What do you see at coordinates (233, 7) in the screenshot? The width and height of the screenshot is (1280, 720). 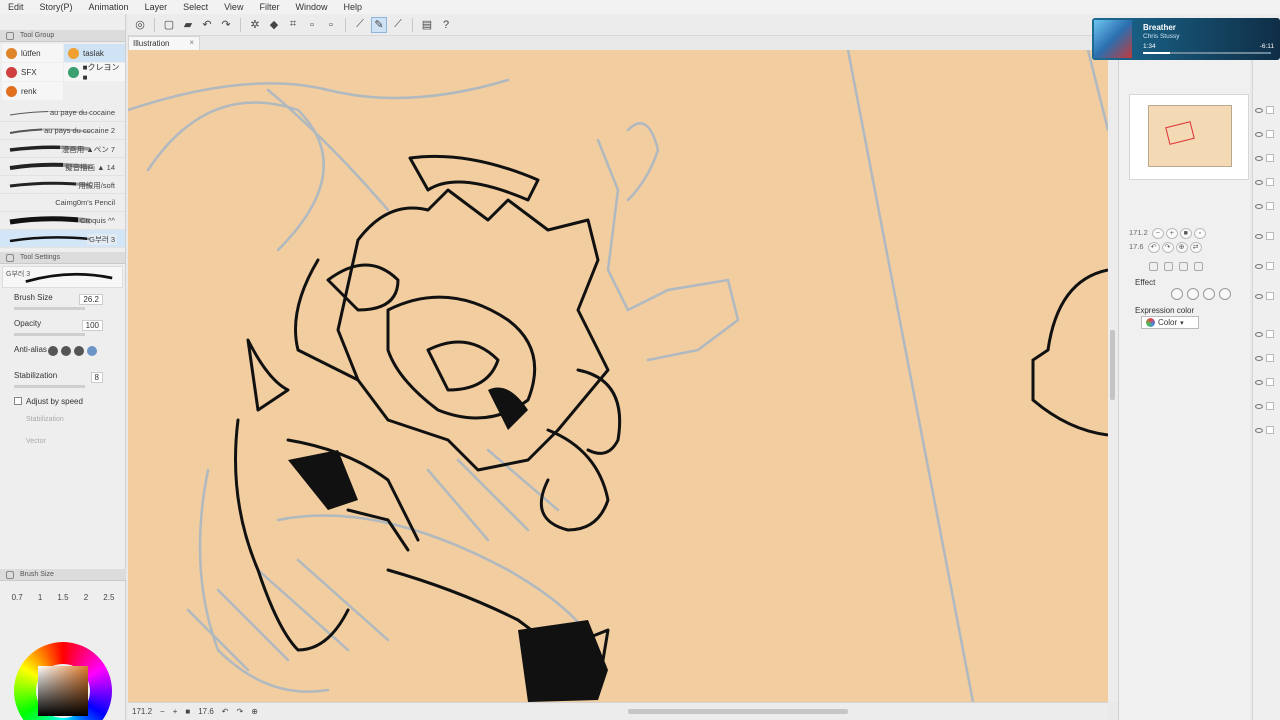 I see `menu-view: View` at bounding box center [233, 7].